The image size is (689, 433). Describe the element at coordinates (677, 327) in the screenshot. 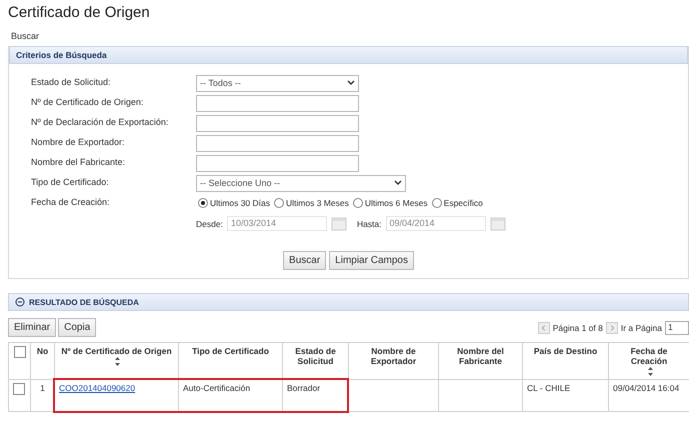

I see `page-input: 1` at that location.